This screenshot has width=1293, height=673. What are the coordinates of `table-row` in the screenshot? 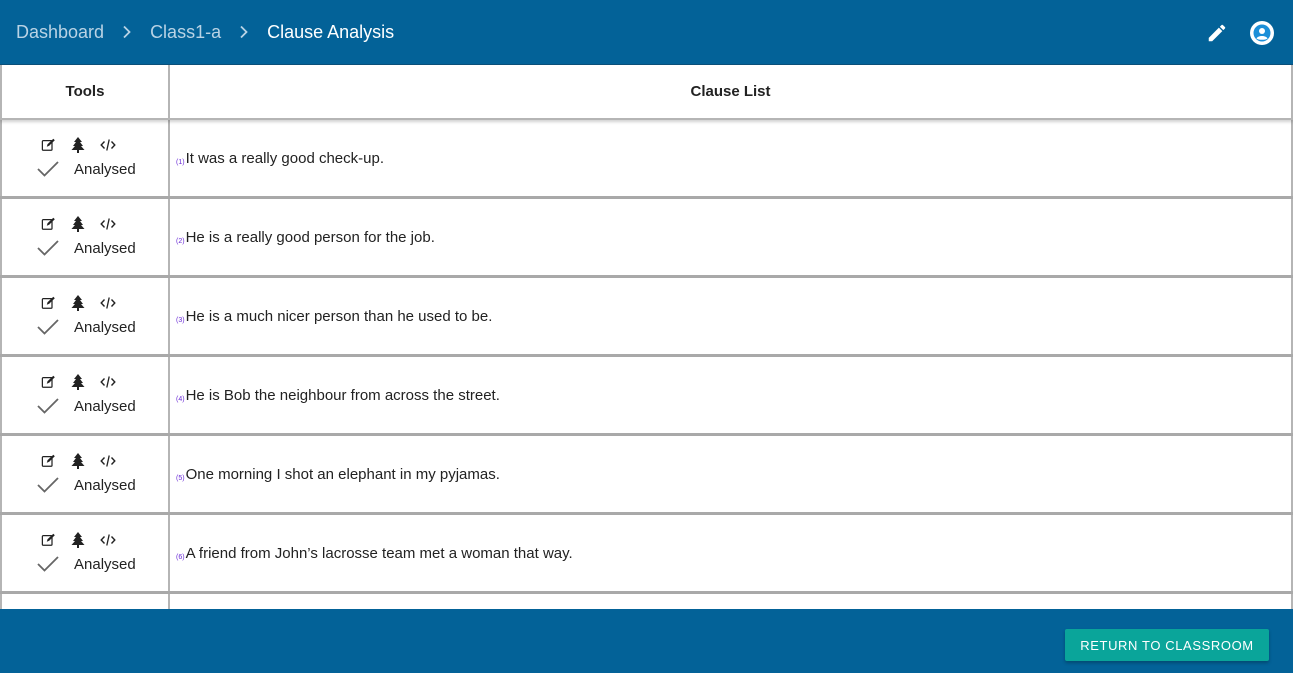 It's located at (646, 601).